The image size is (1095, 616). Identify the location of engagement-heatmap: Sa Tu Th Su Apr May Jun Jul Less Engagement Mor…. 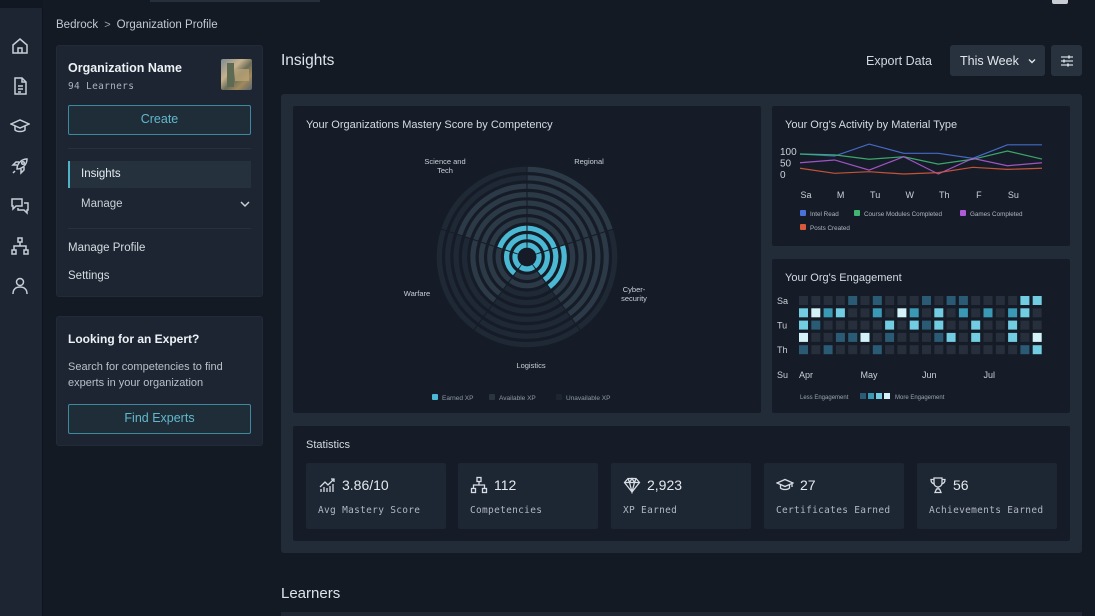
(909, 348).